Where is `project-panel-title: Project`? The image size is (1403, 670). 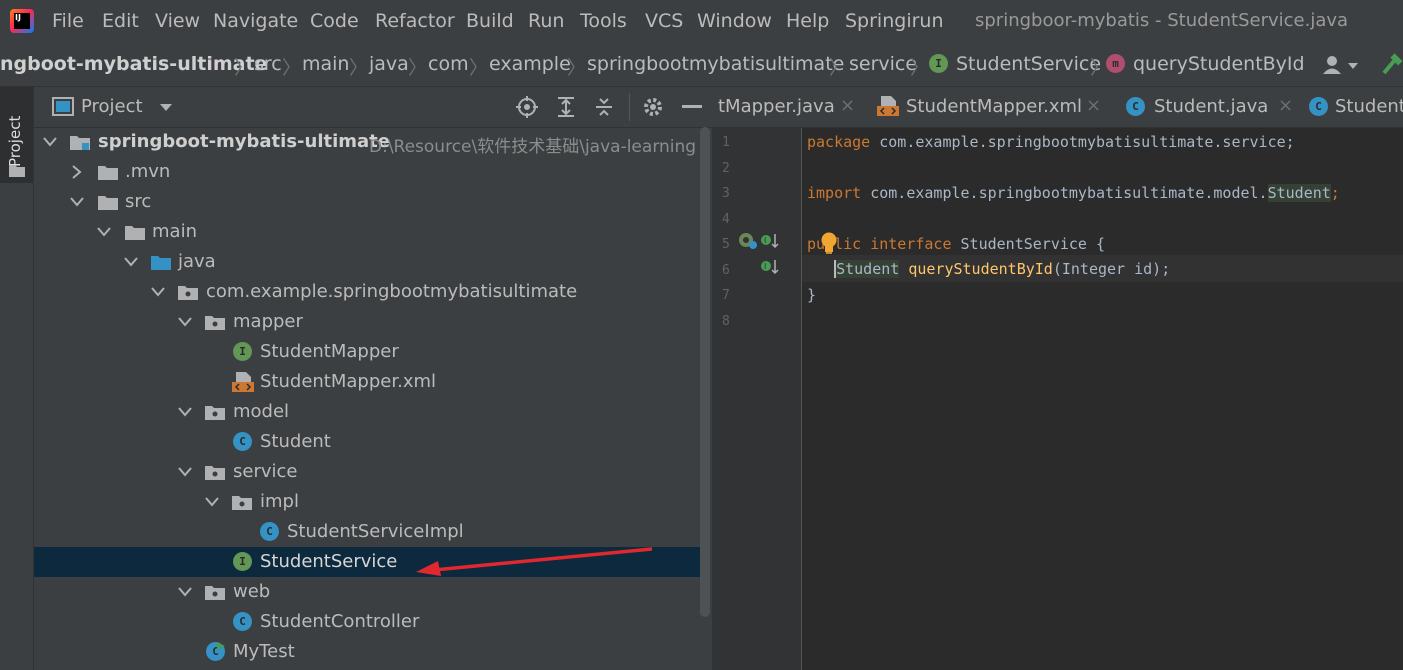 project-panel-title: Project is located at coordinates (112, 106).